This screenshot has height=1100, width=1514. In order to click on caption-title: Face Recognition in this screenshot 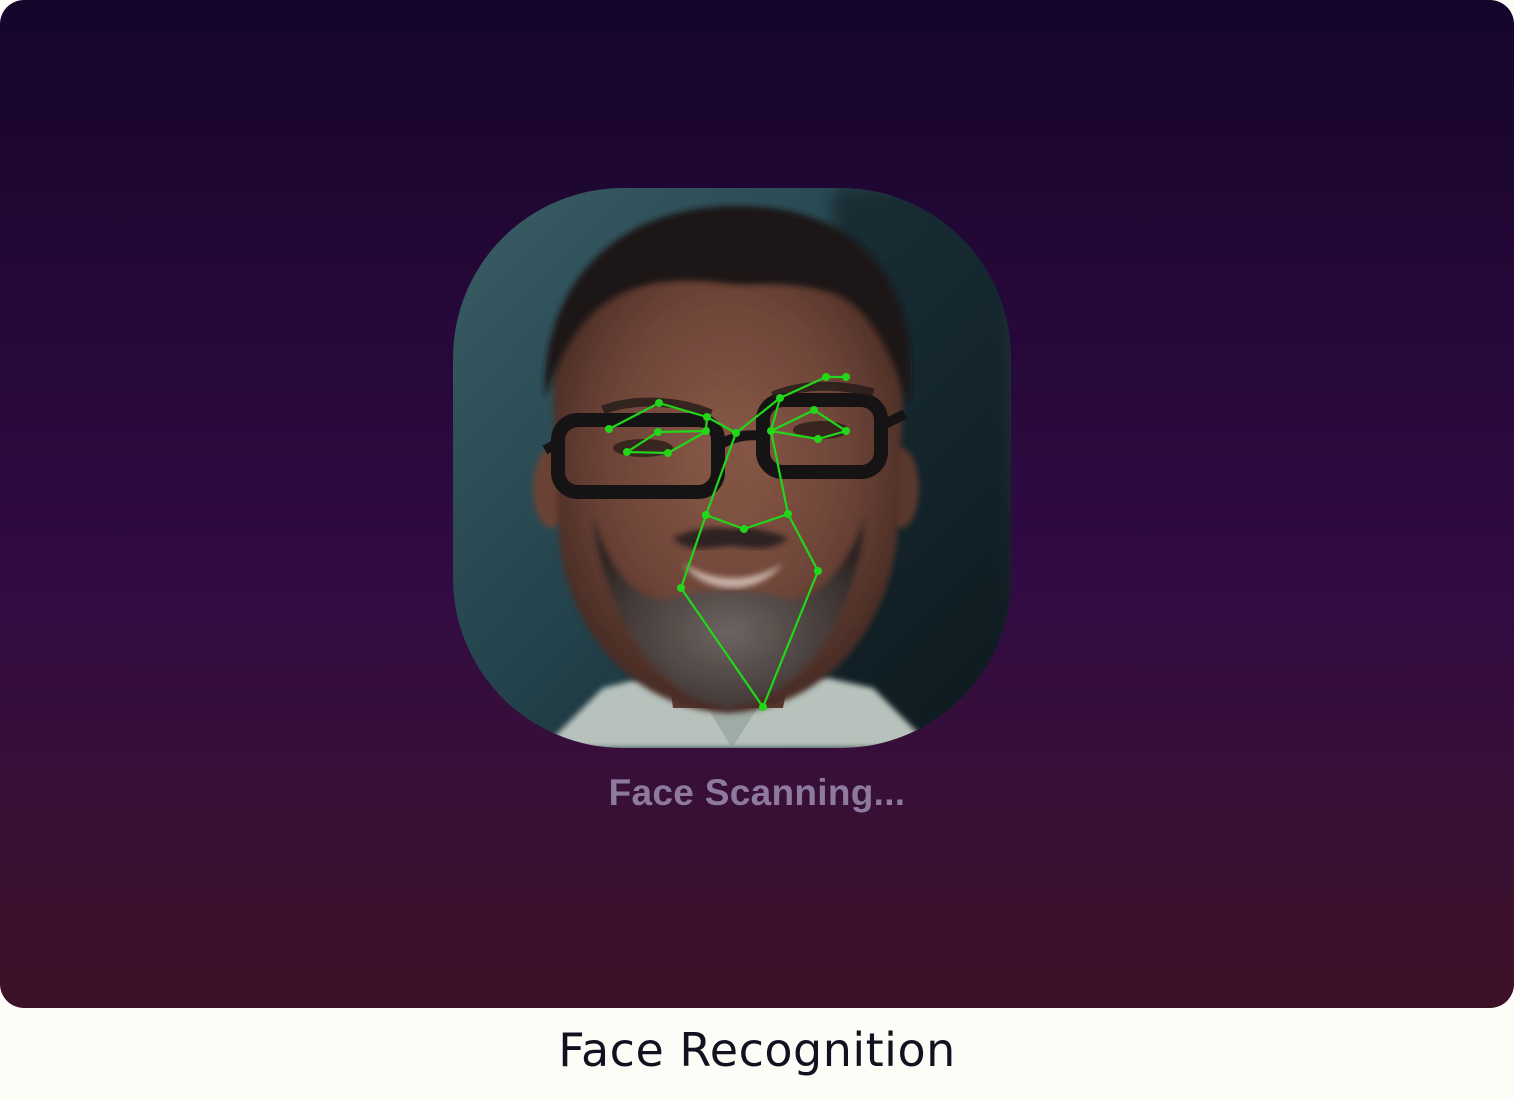, I will do `click(757, 1050)`.